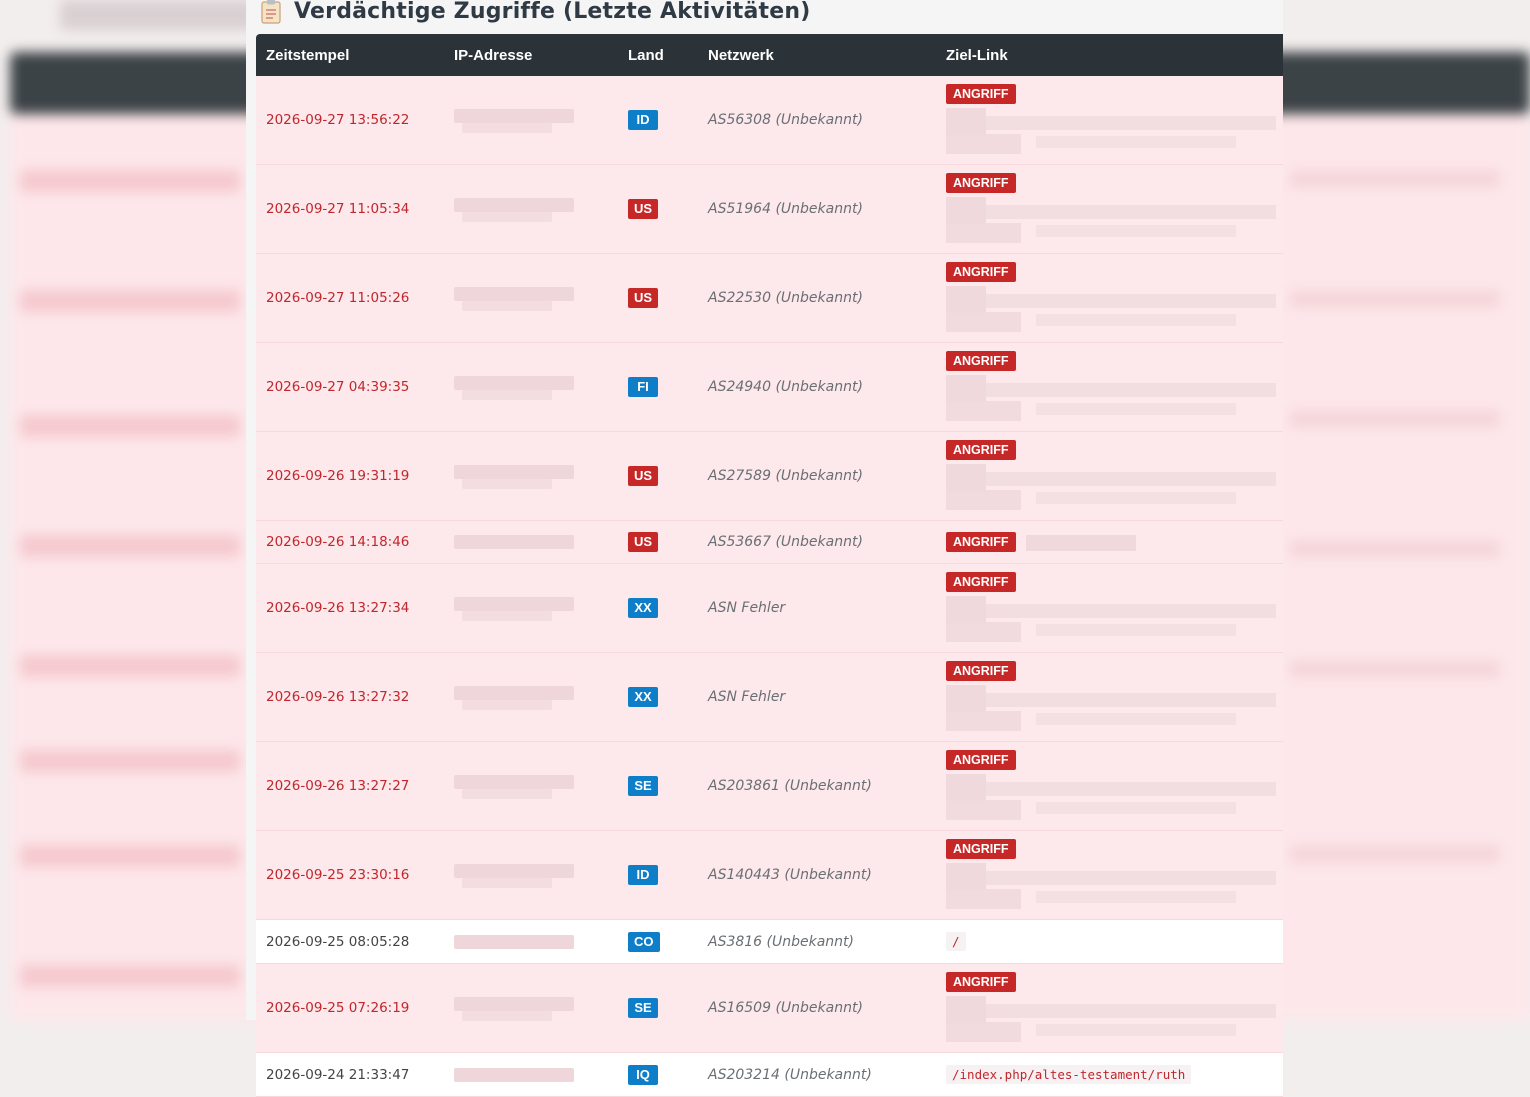 The height and width of the screenshot is (1097, 1530). Describe the element at coordinates (658, 55) in the screenshot. I see `column-header-country: Land` at that location.